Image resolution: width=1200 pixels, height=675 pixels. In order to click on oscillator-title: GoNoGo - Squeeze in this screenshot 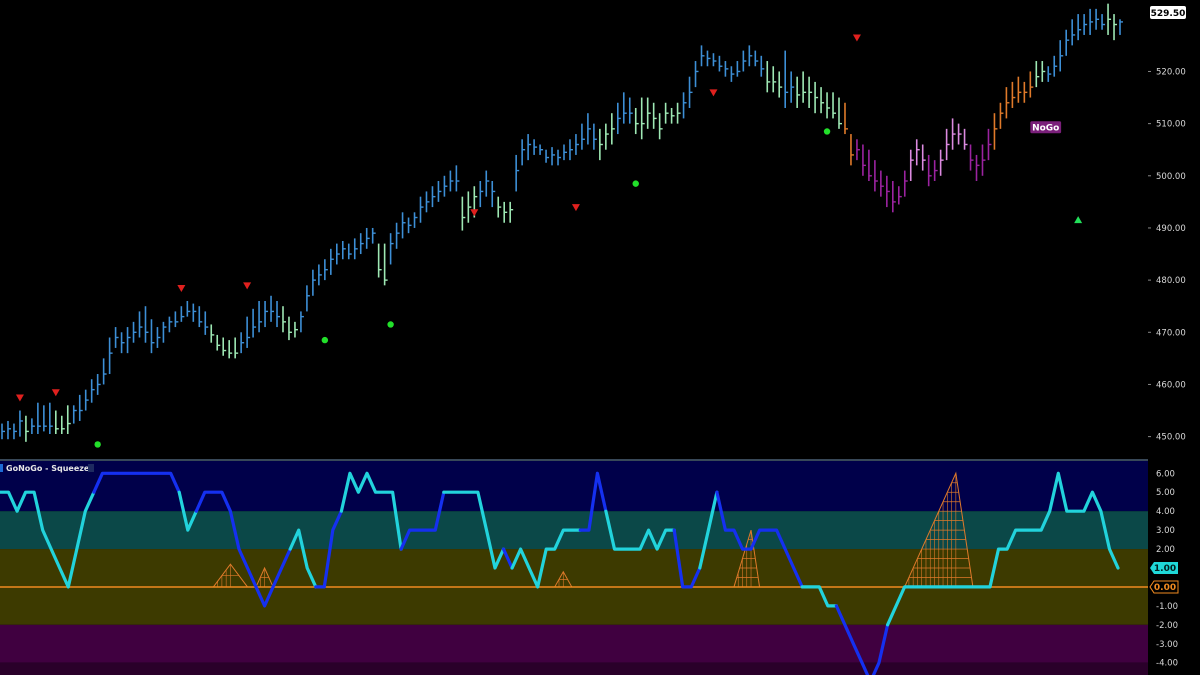, I will do `click(47, 468)`.